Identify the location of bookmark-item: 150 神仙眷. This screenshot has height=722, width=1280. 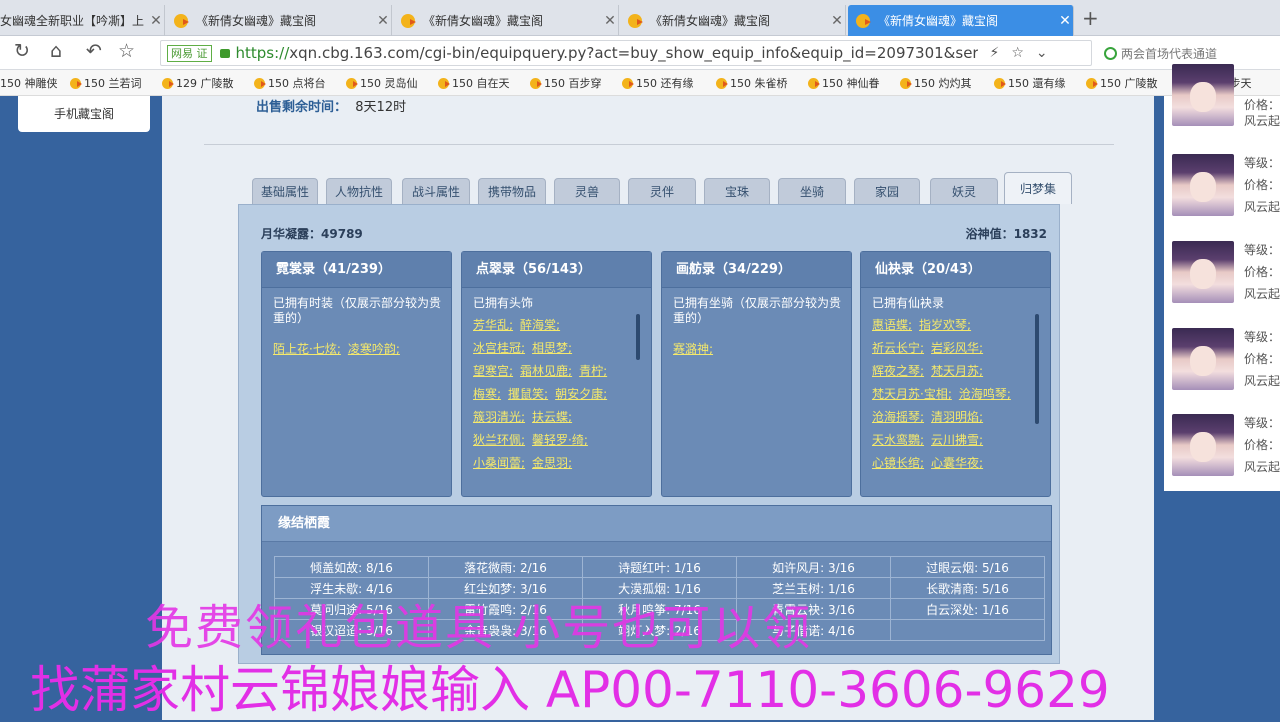
(844, 83).